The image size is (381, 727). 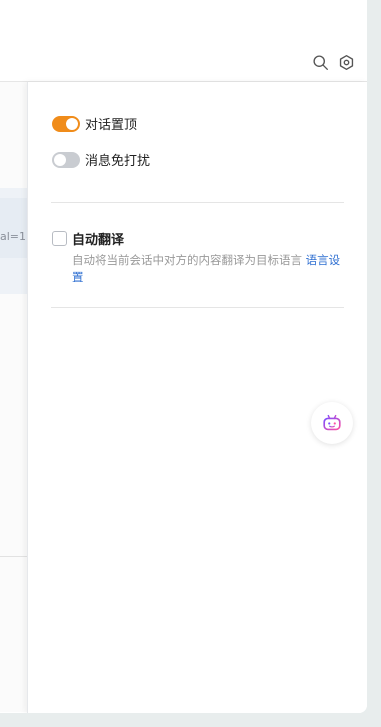 What do you see at coordinates (187, 260) in the screenshot?
I see `auto-translate-description-text: 自动将当前会话中对方的内容翻译为目标语言` at bounding box center [187, 260].